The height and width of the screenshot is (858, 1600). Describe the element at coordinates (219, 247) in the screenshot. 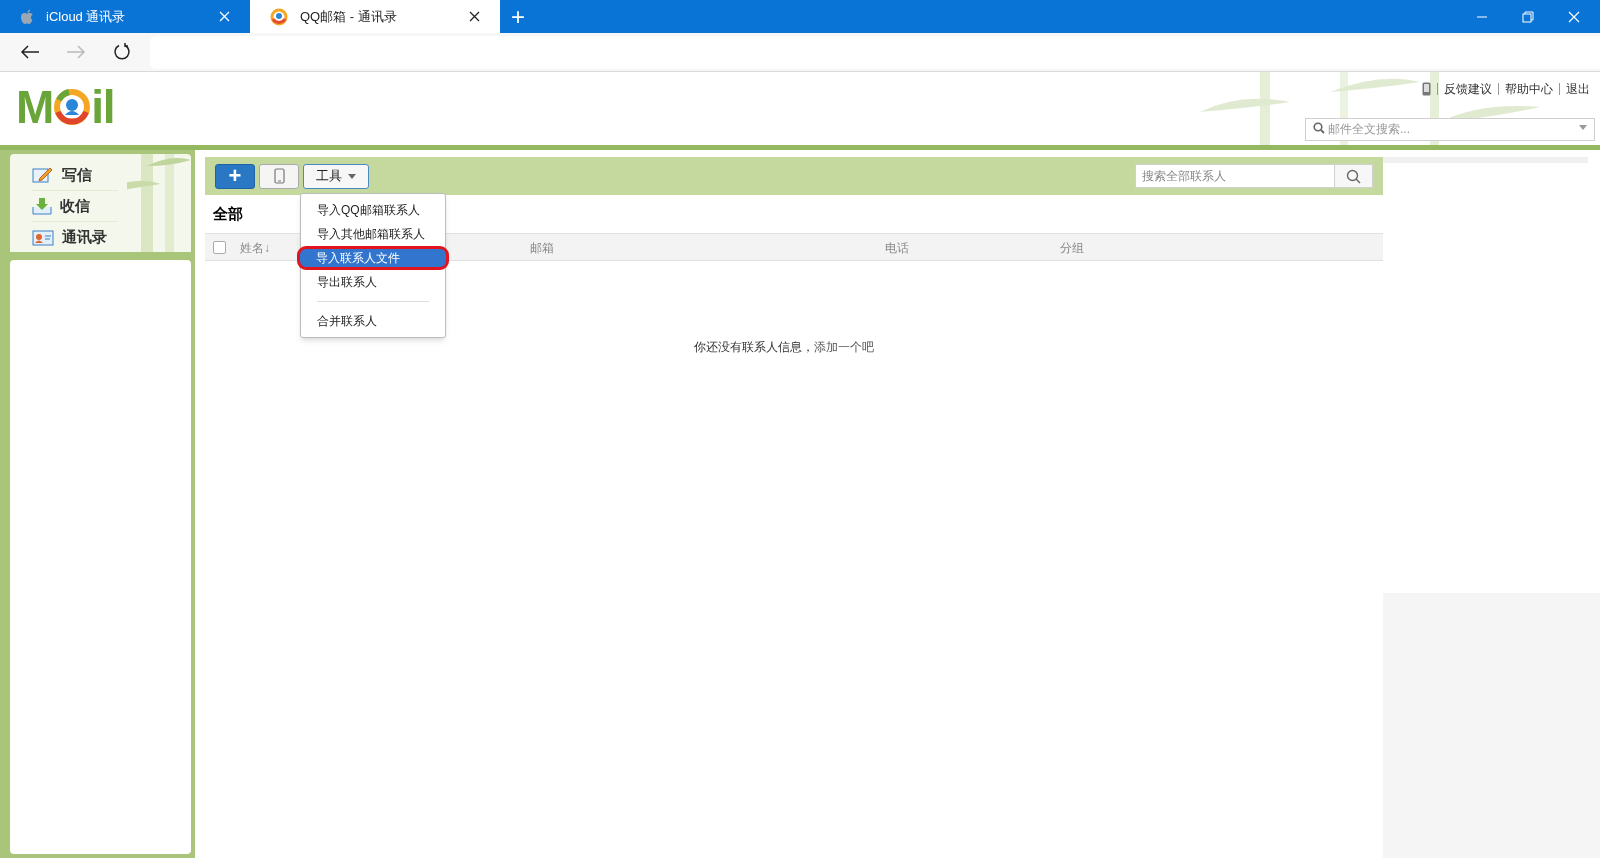

I see `select-all-checkbox` at that location.